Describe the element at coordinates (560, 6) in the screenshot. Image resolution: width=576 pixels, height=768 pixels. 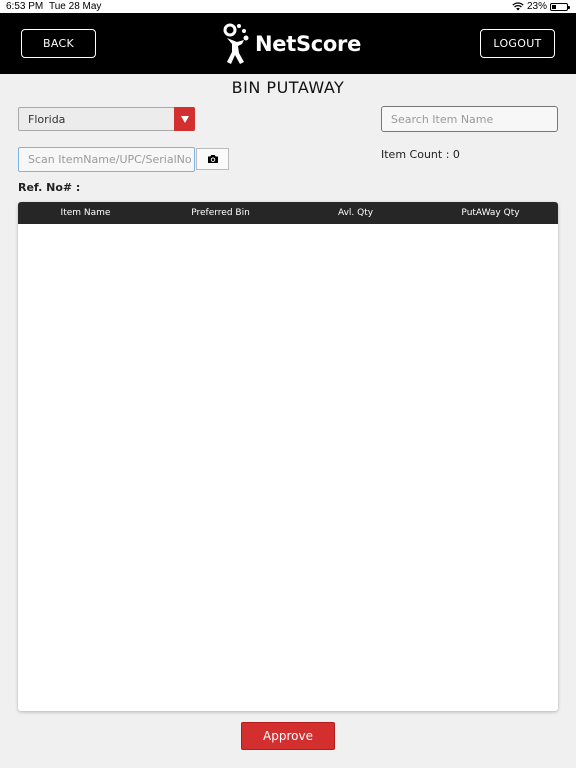
I see `battery-icon` at that location.